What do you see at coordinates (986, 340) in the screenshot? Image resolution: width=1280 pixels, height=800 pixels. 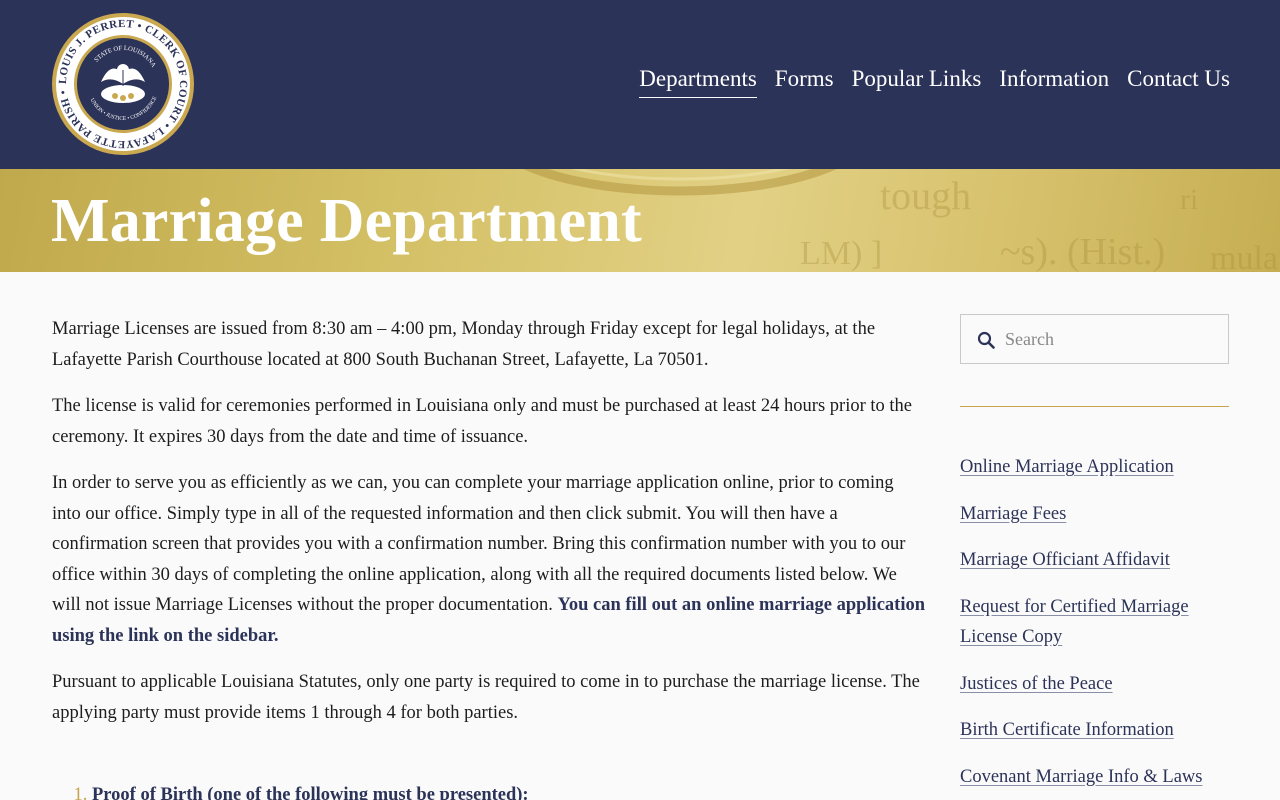 I see `search-icon` at bounding box center [986, 340].